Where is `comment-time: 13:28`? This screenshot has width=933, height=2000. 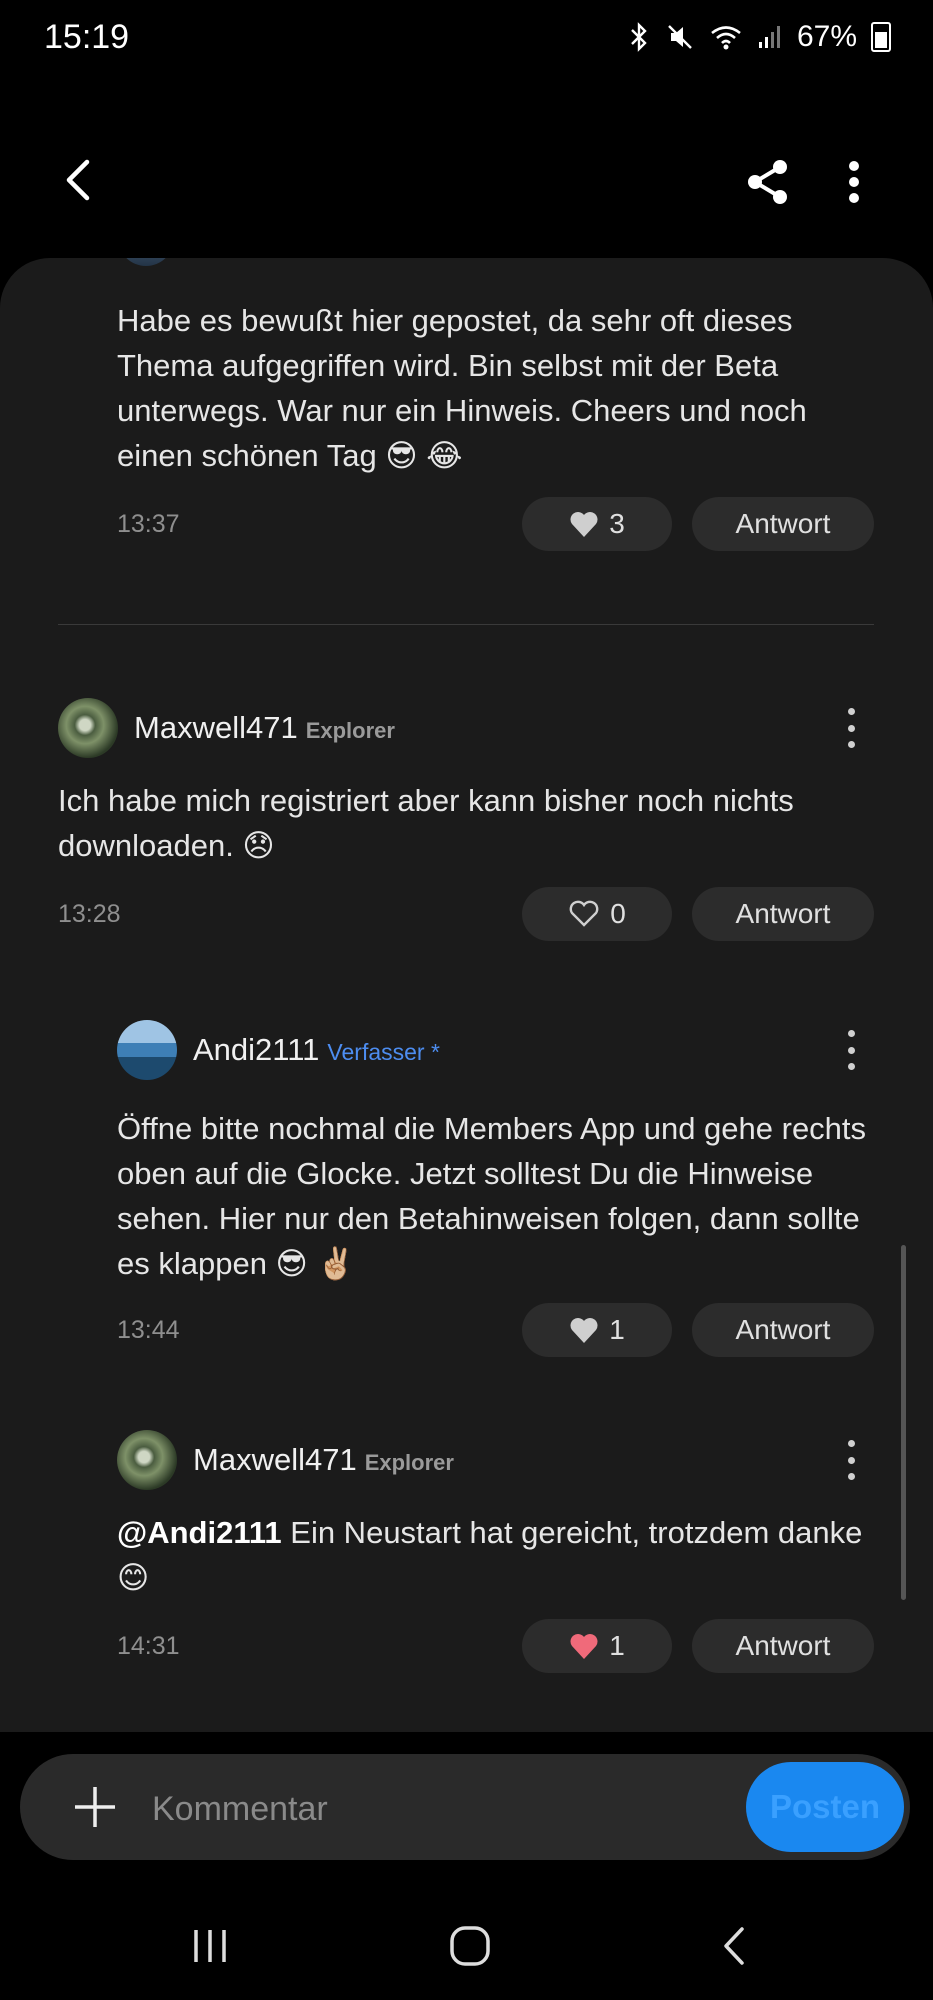 comment-time: 13:28 is located at coordinates (89, 914).